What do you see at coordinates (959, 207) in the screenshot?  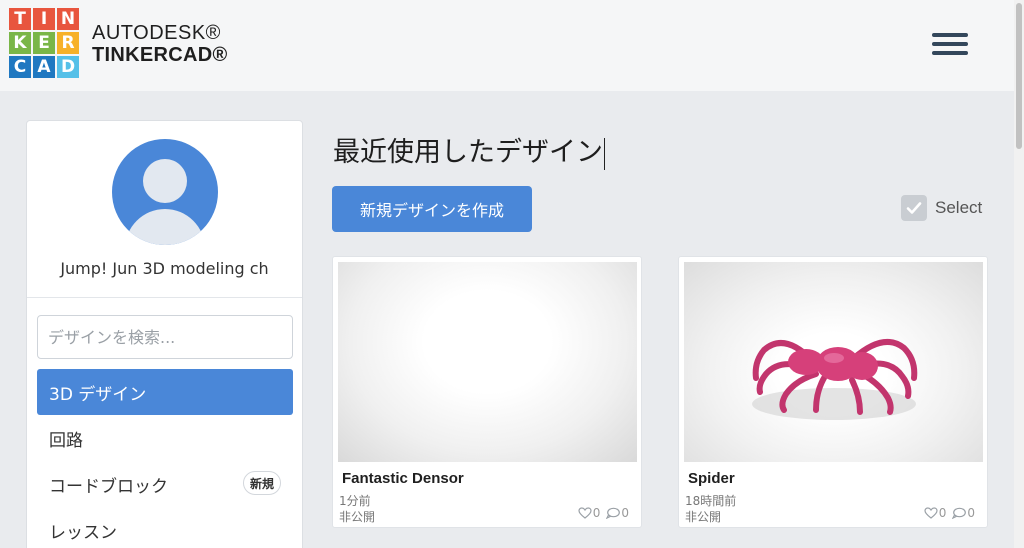 I see `select-label: Select` at bounding box center [959, 207].